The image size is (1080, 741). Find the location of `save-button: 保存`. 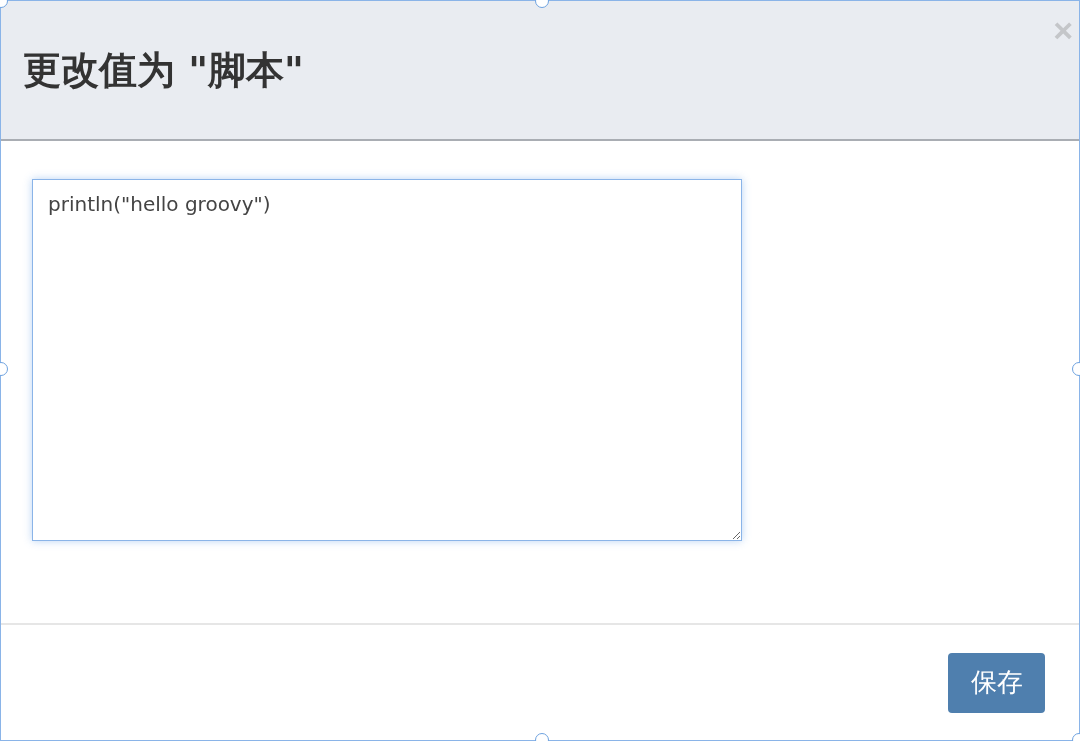

save-button: 保存 is located at coordinates (996, 682).